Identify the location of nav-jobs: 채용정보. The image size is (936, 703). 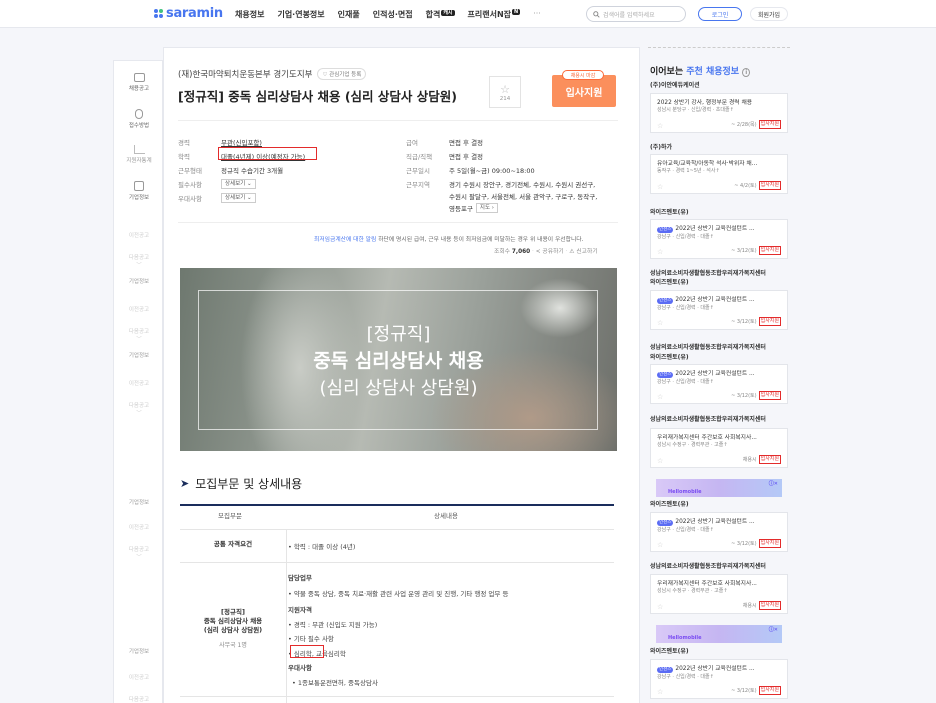
(249, 14).